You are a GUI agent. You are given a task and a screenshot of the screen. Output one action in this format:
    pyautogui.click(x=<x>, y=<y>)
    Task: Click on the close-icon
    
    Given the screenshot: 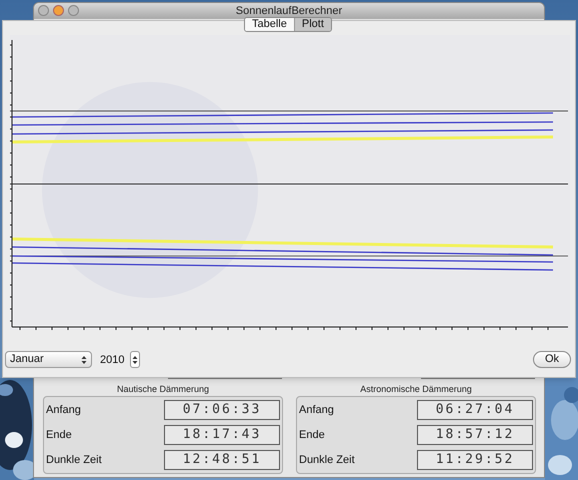 What is the action you would take?
    pyautogui.click(x=43, y=10)
    